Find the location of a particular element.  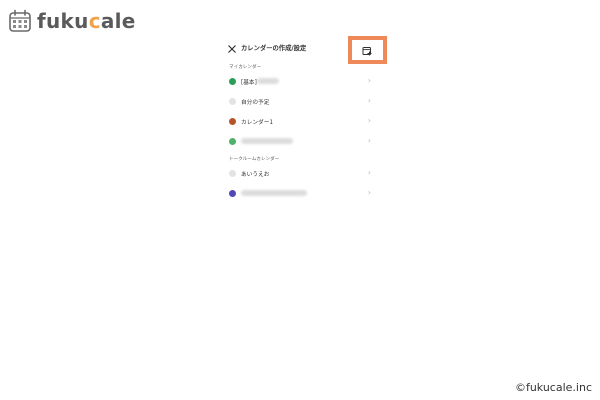

calendar-item-redacted: › is located at coordinates (301, 142).